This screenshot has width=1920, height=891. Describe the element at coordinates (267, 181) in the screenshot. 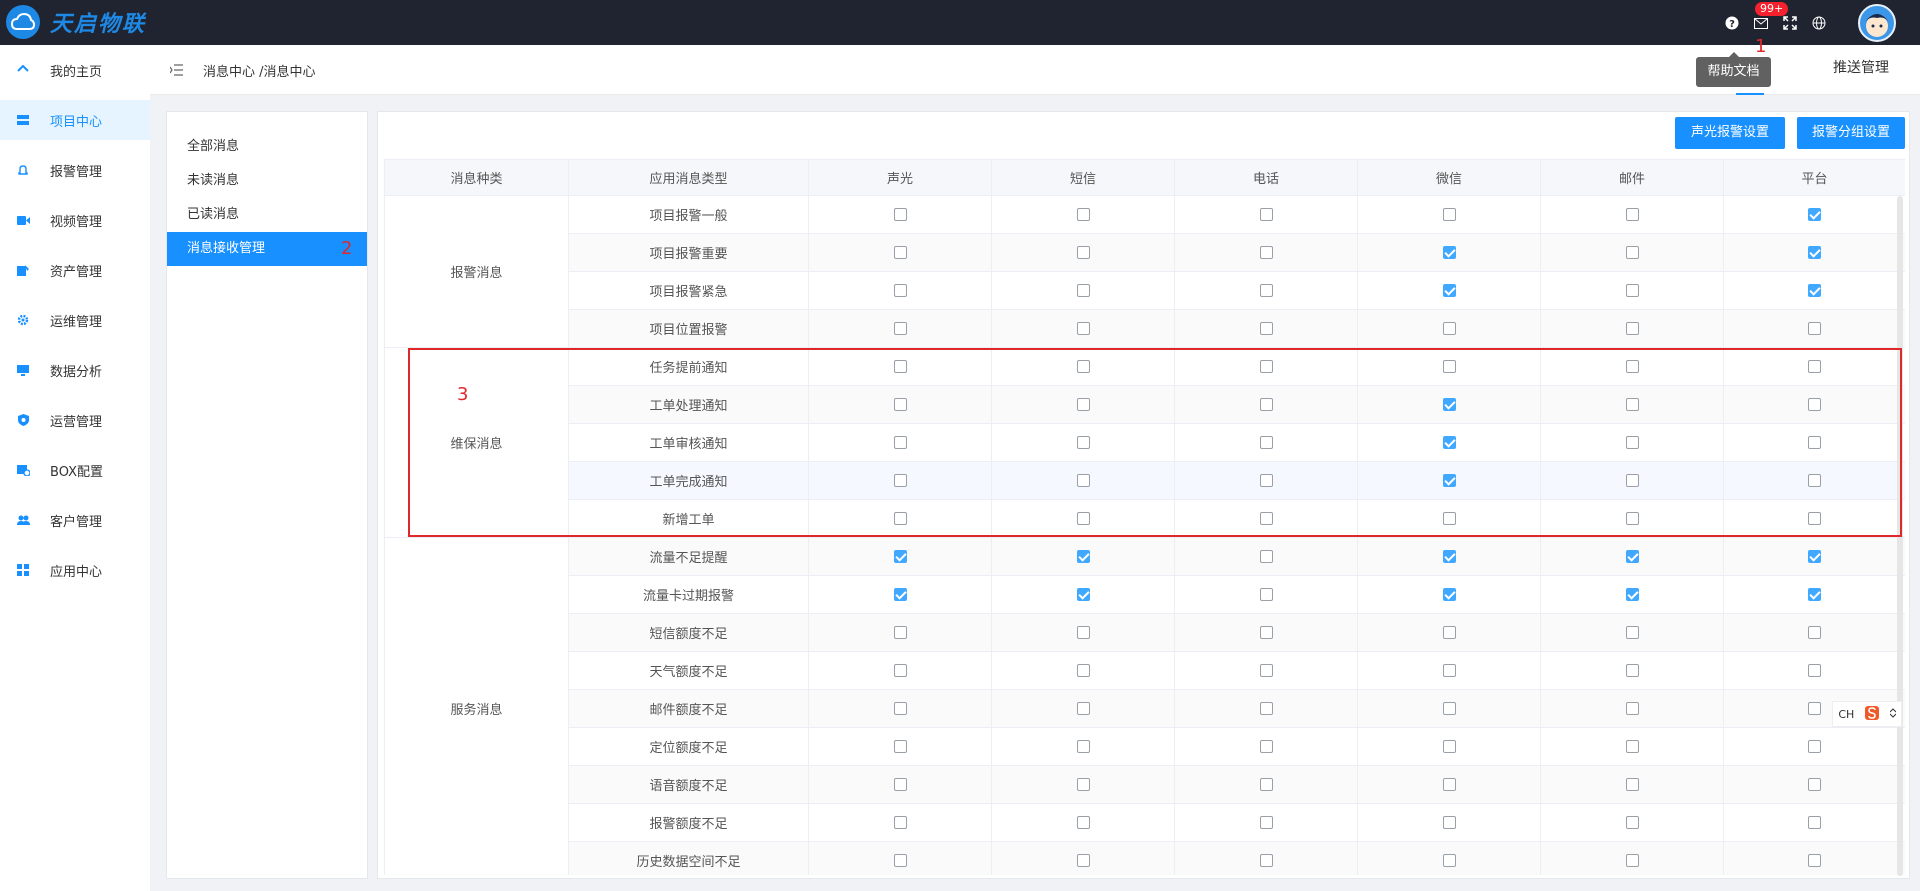

I see `menu-item-unread-messages: 未读消息` at that location.